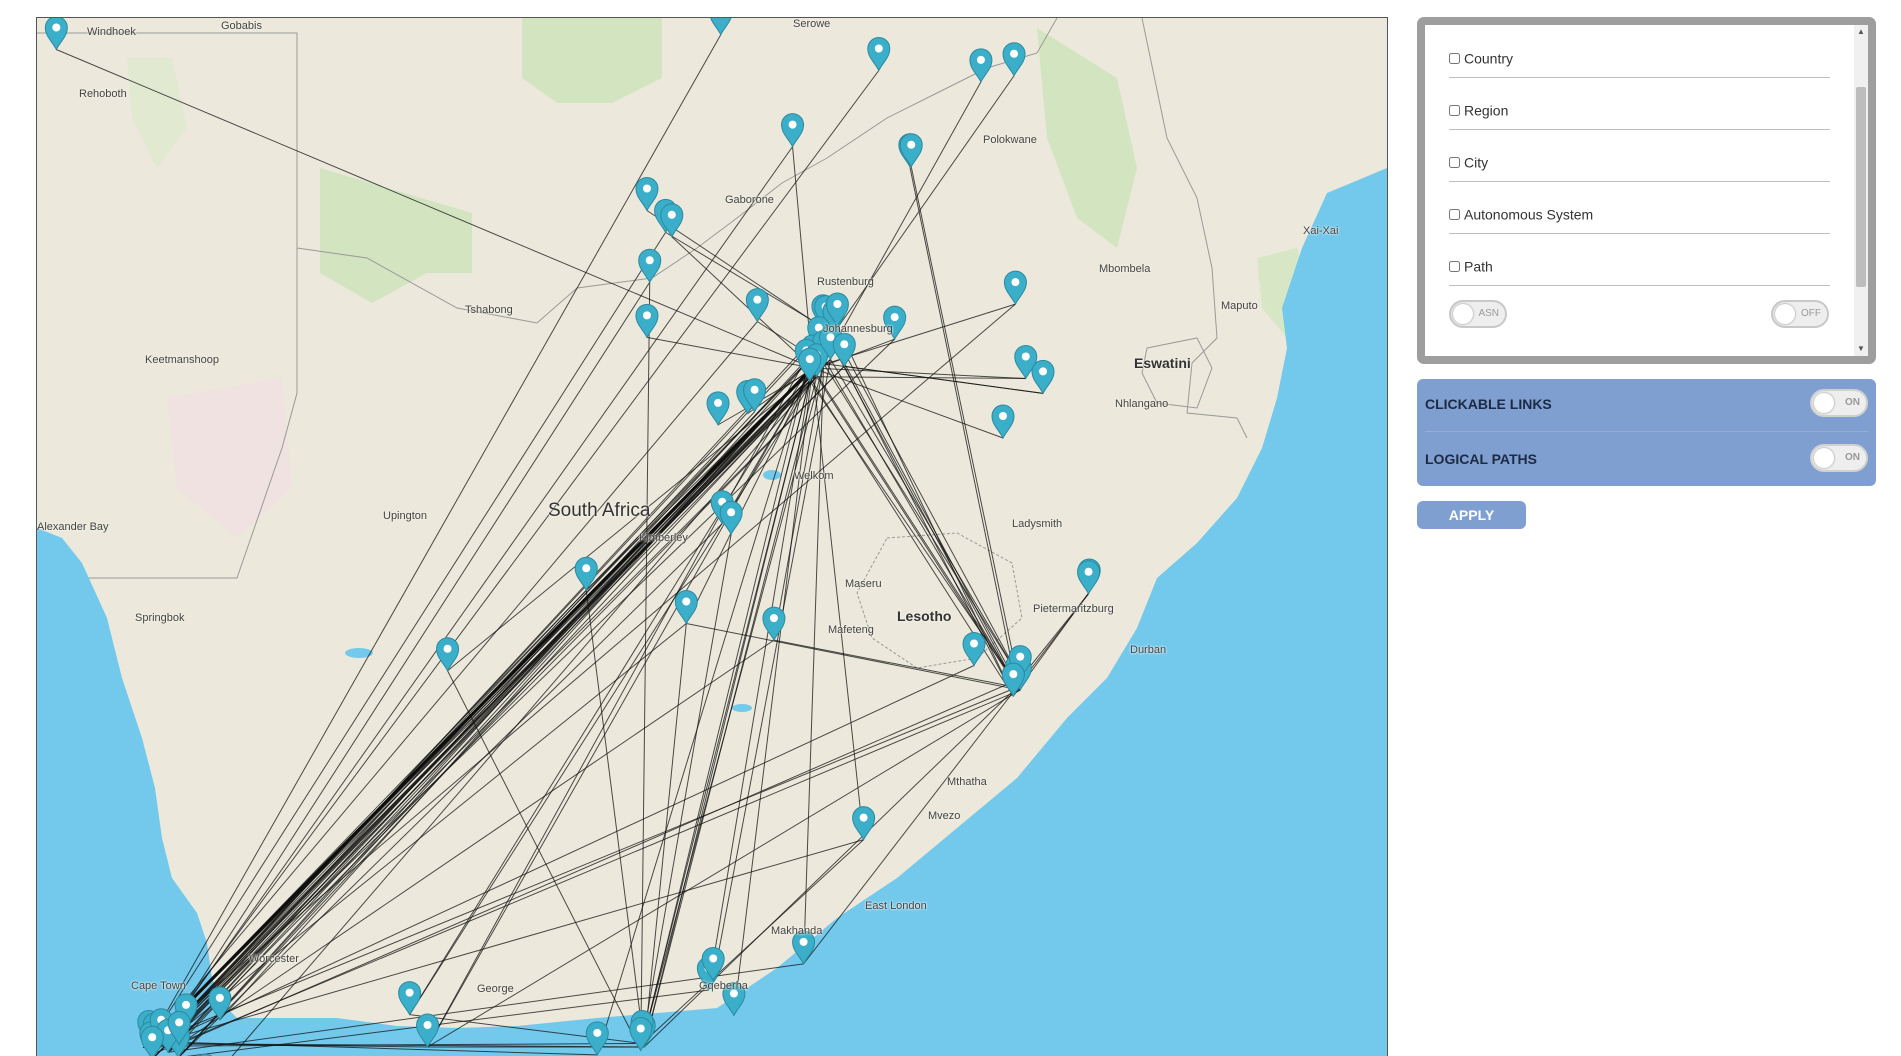  Describe the element at coordinates (723, 986) in the screenshot. I see `map-label-gqeberha: Gqeberha` at that location.